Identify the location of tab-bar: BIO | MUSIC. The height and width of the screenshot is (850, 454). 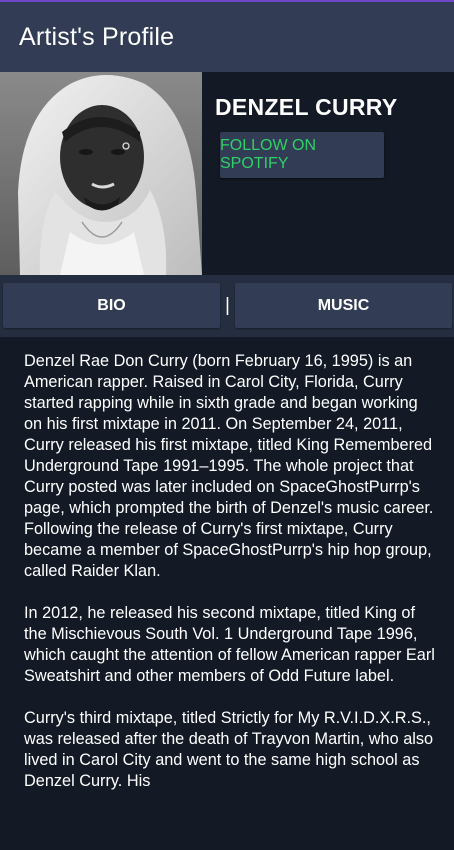
(227, 306).